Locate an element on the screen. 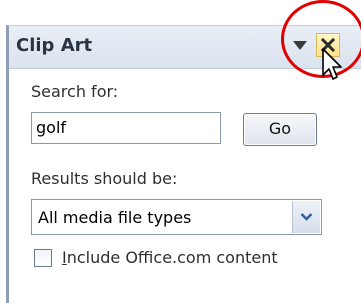 Image resolution: width=361 pixels, height=303 pixels. media-type-selected: All media file types is located at coordinates (115, 217).